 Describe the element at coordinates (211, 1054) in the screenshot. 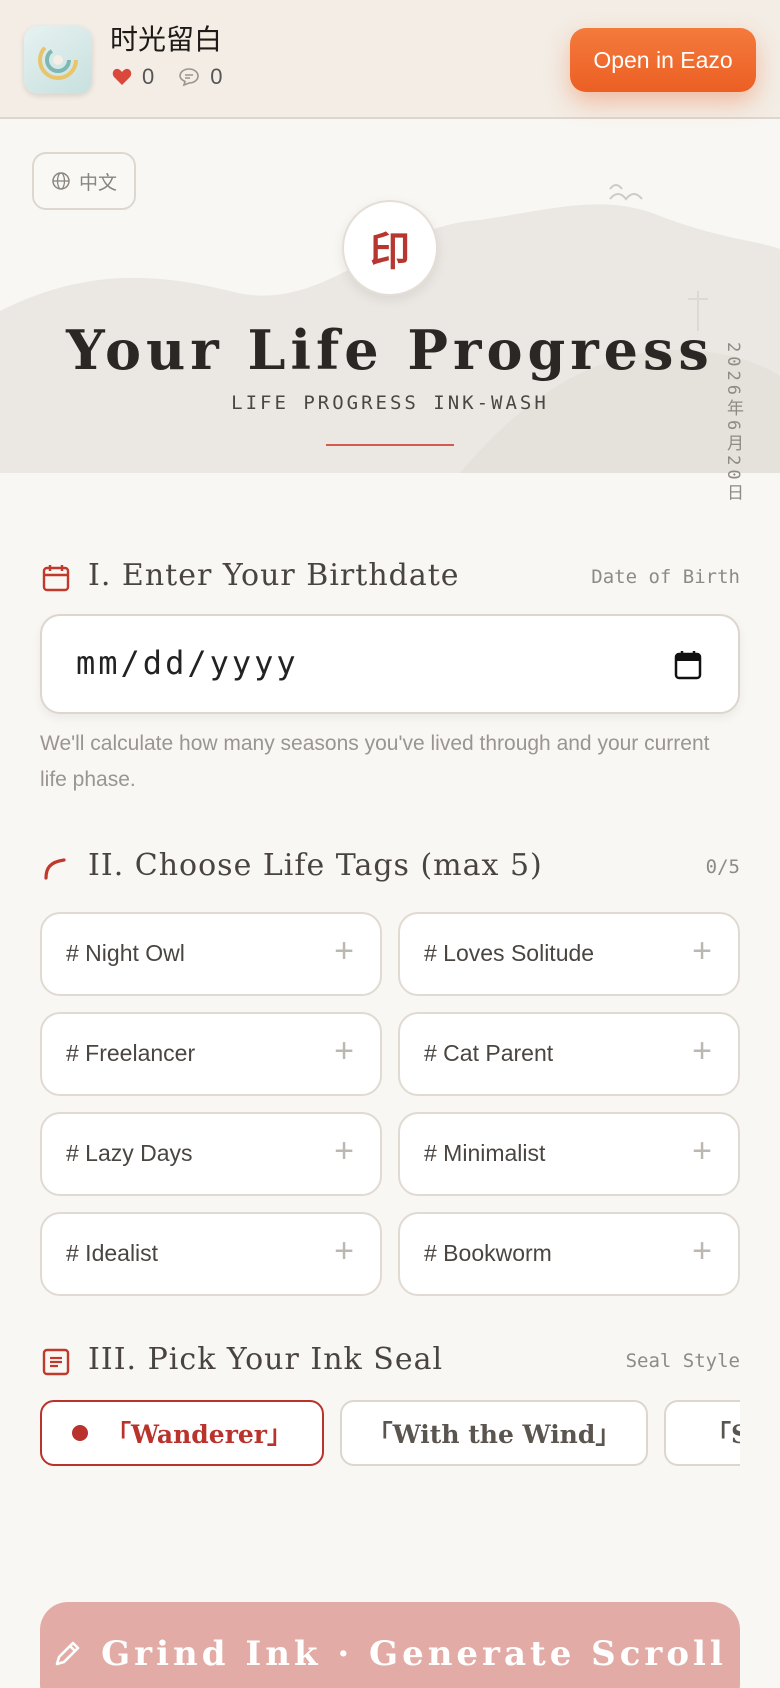

I see `tag-freelancer: # Freelancer +` at that location.